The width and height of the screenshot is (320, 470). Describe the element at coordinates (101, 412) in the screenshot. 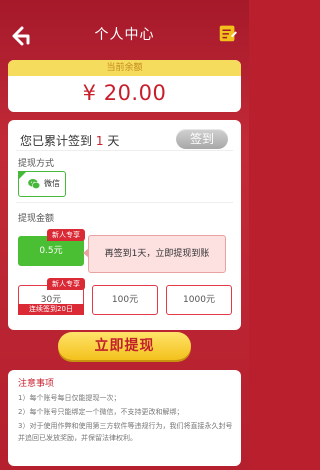

I see `note-item: 2）每个账号只能绑定一个微信，不支持更改和解绑；` at that location.